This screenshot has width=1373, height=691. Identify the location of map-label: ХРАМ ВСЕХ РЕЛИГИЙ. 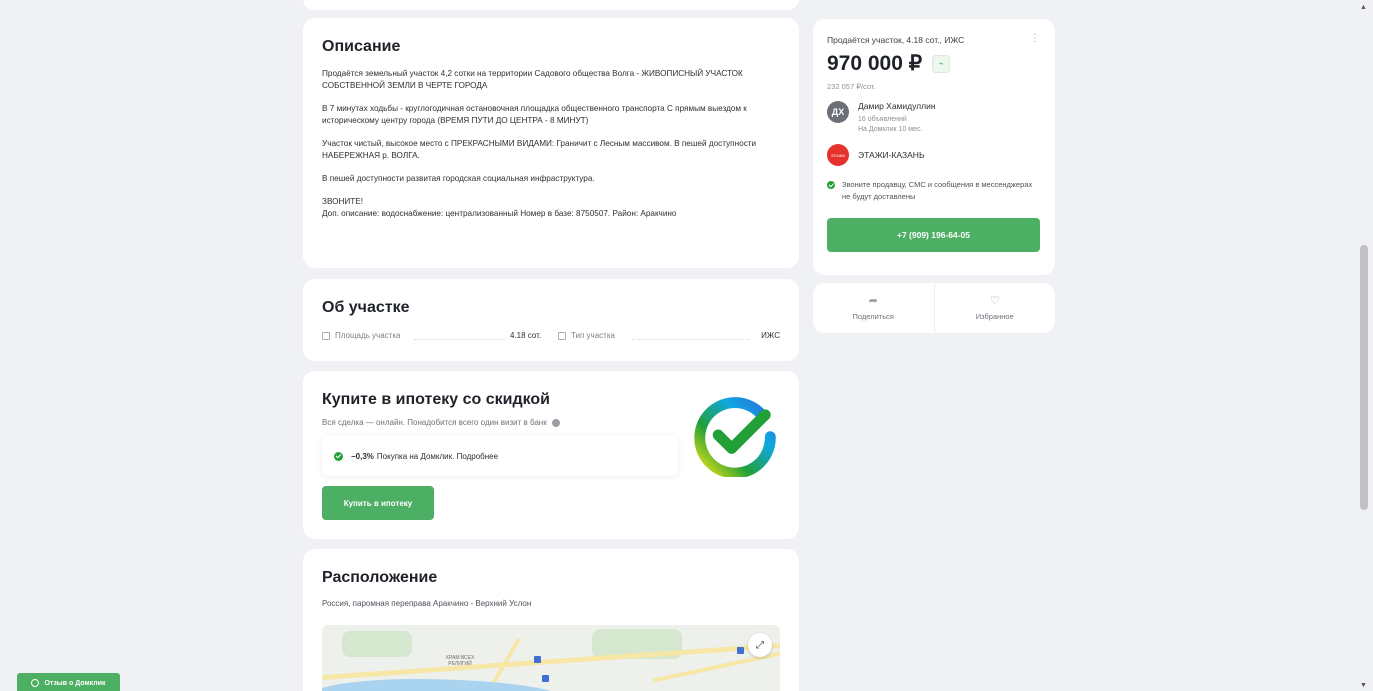
(460, 661).